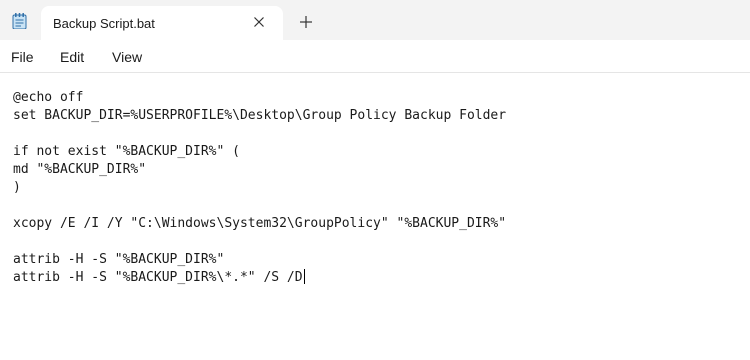  What do you see at coordinates (22, 57) in the screenshot?
I see `menu-file: File` at bounding box center [22, 57].